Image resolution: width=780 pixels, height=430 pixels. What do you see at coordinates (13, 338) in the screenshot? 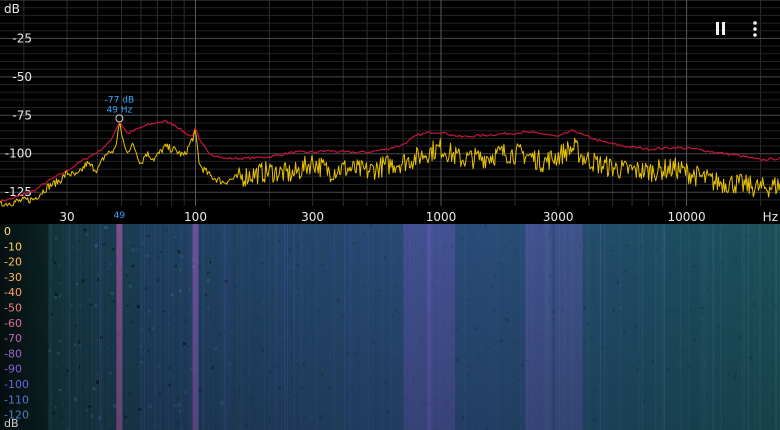
I see `scale-tick-label: -70` at bounding box center [13, 338].